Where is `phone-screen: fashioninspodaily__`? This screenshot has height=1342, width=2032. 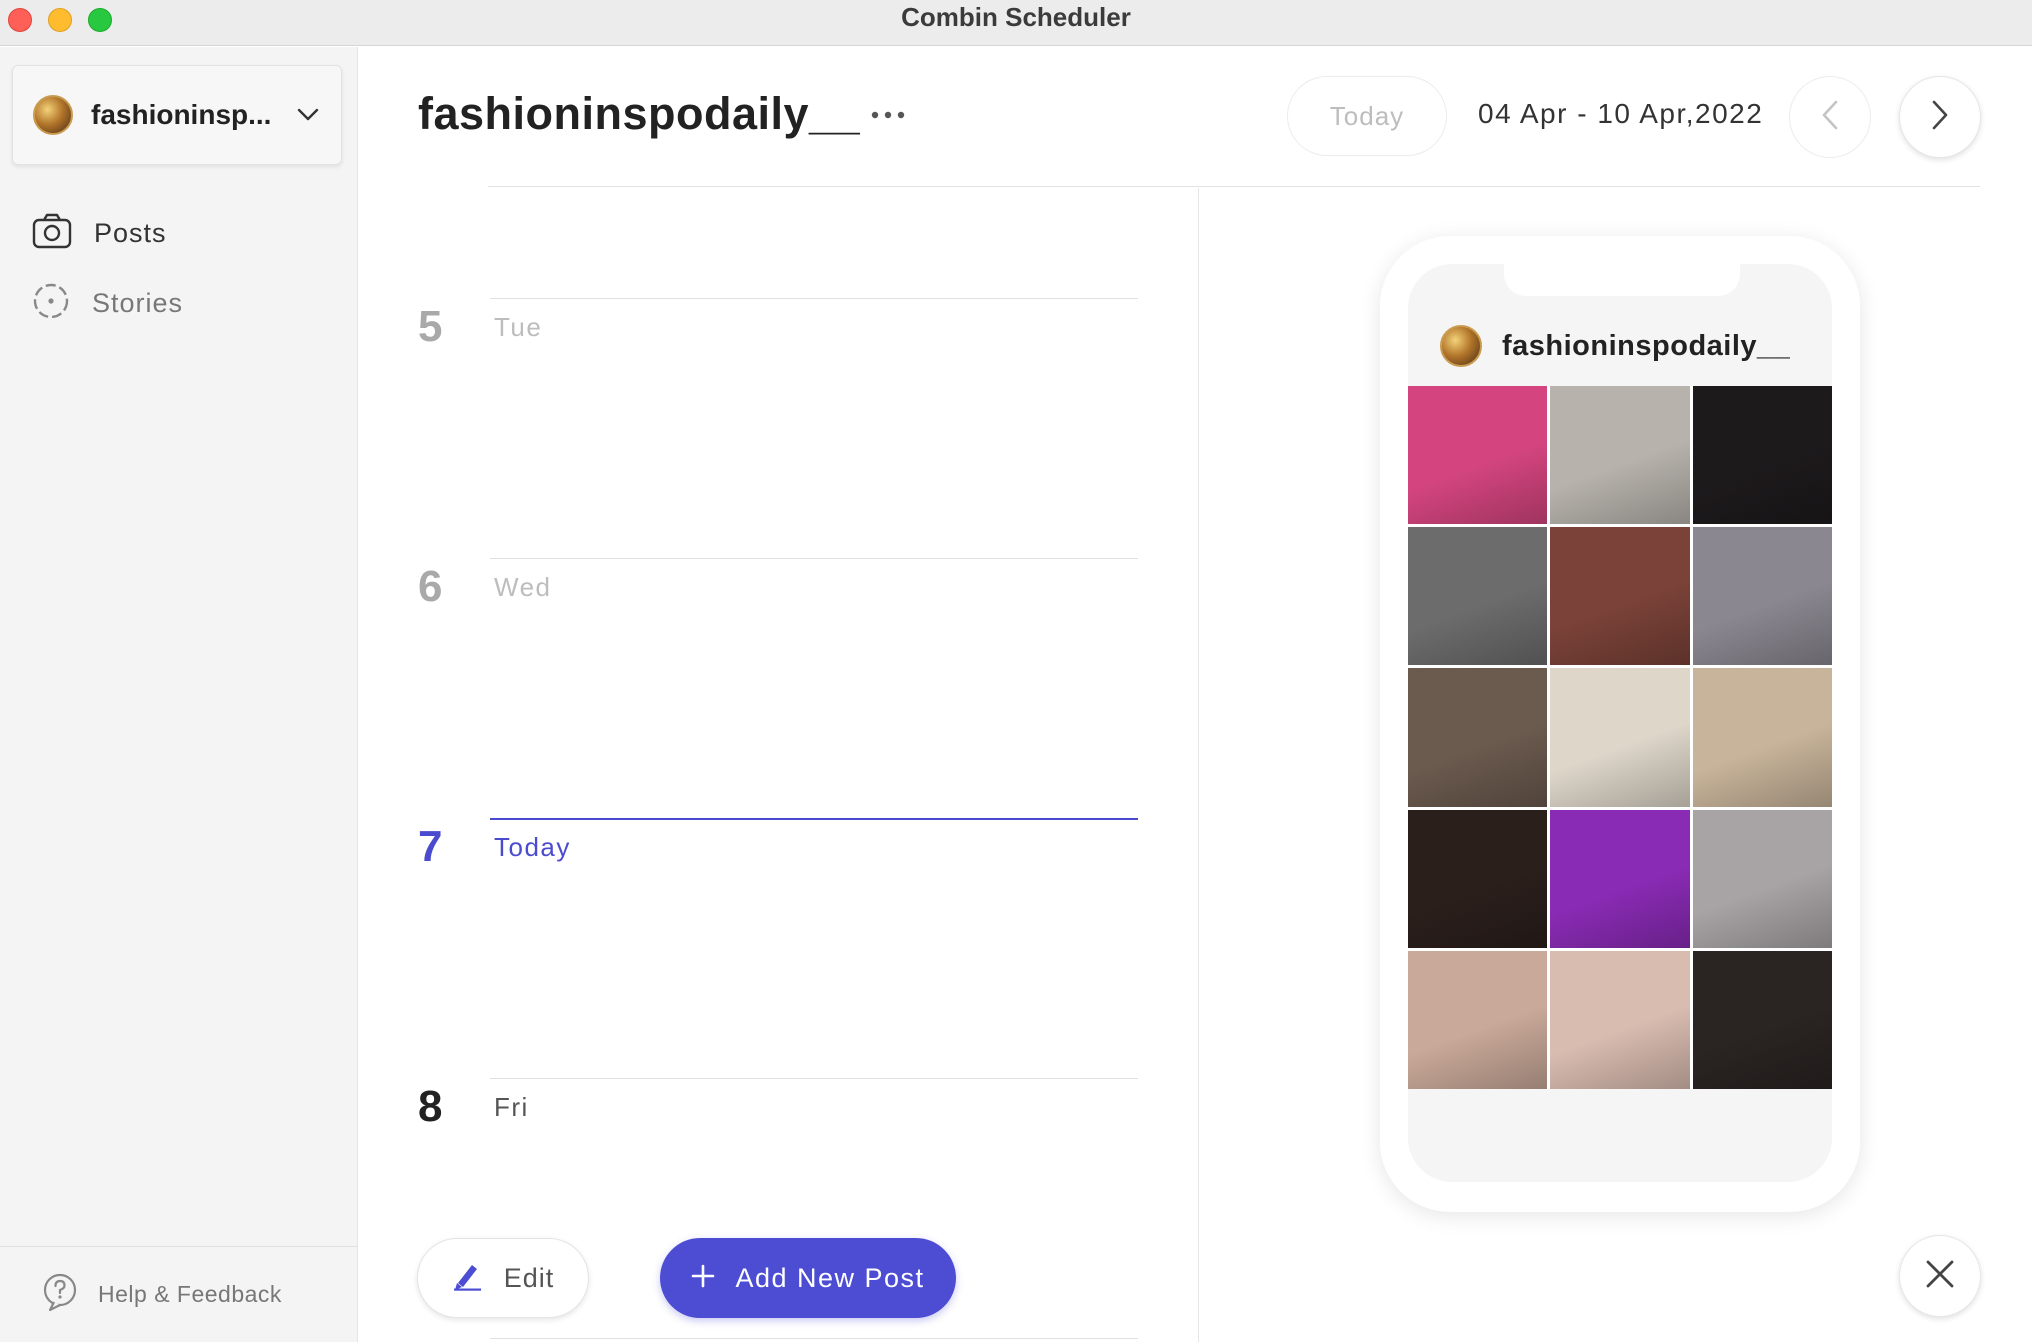
phone-screen: fashioninspodaily__ is located at coordinates (1620, 723).